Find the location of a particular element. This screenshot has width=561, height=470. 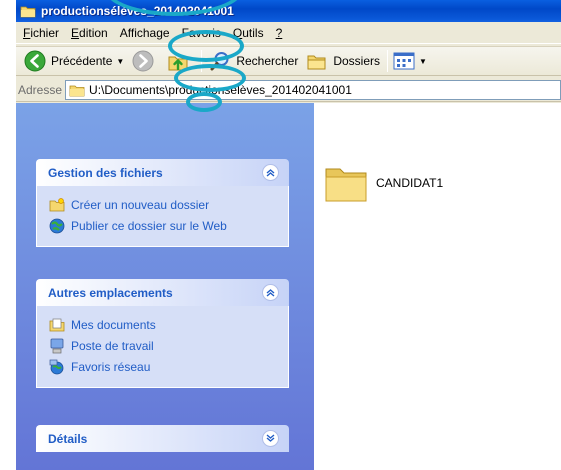

other-places-title: Autres emplacements is located at coordinates (110, 292).